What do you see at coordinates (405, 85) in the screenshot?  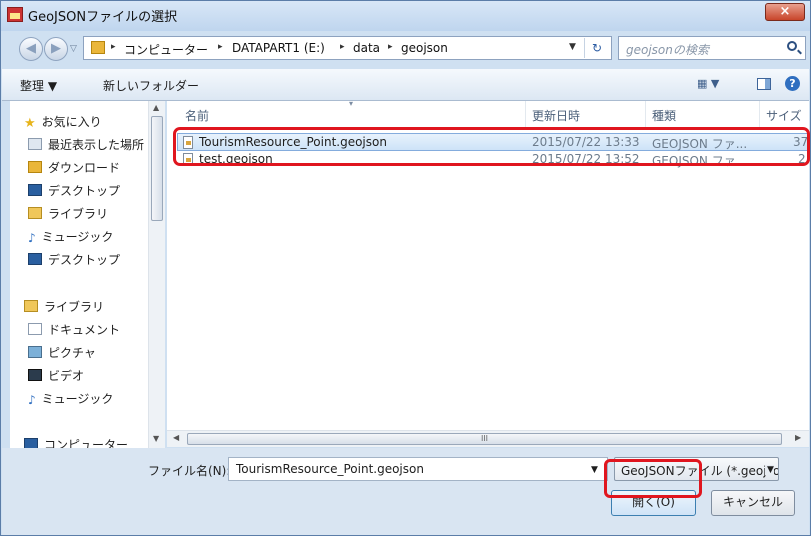 I see `toolbar: 整理 ▼ 新しいフォルダー ▦ ▼ ?` at bounding box center [405, 85].